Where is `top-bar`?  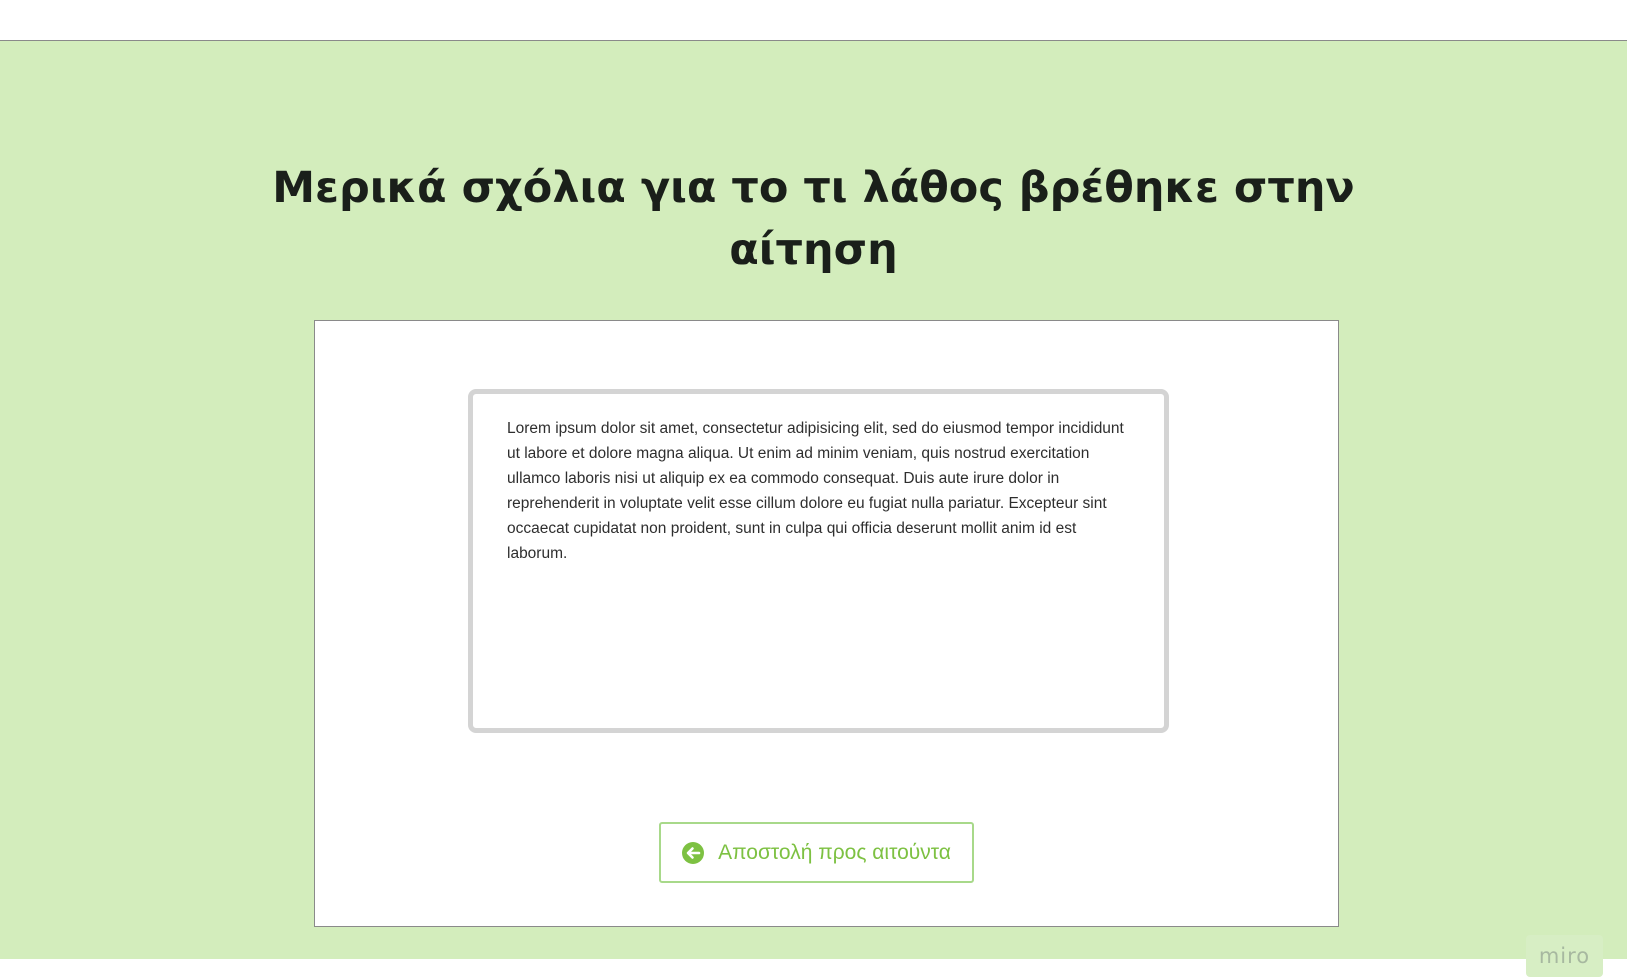
top-bar is located at coordinates (813, 20).